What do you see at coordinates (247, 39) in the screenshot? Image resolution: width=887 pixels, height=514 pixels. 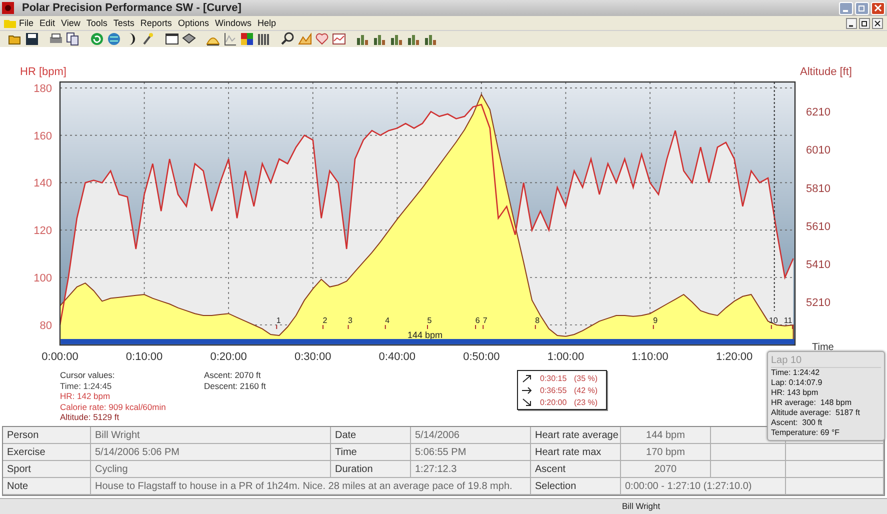 I see `grid-chart-icon` at bounding box center [247, 39].